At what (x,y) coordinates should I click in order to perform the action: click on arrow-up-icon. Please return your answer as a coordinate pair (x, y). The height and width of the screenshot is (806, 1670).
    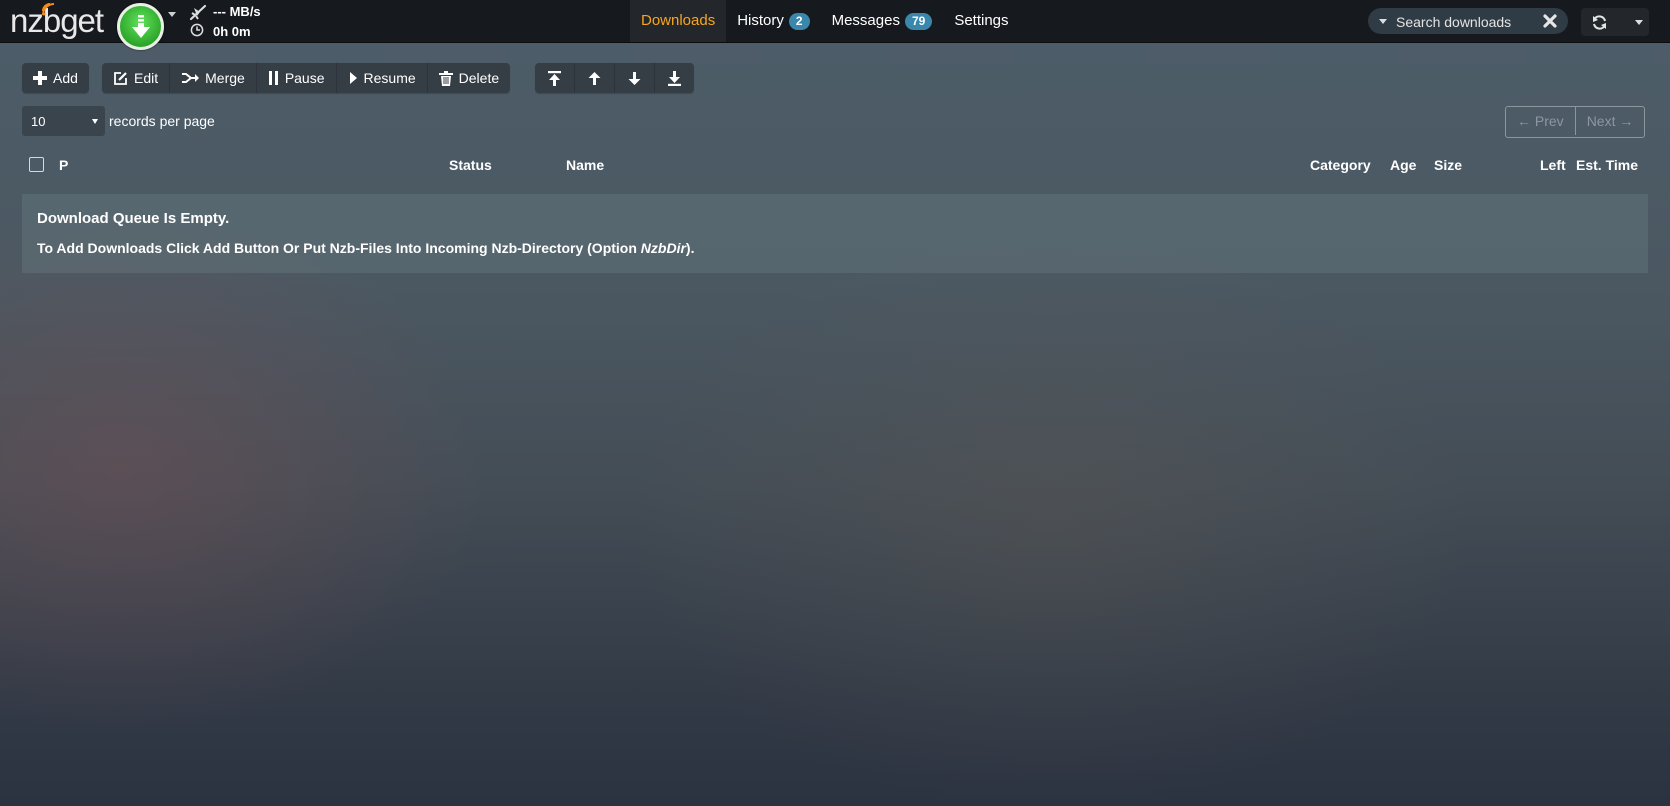
    Looking at the image, I should click on (594, 78).